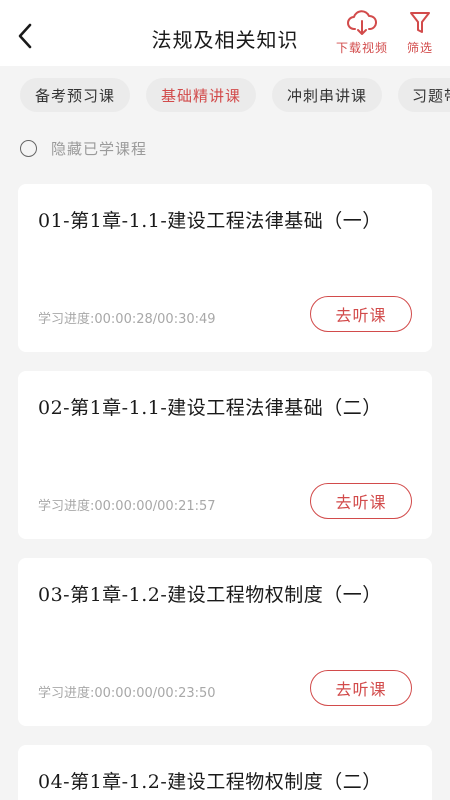 This screenshot has width=450, height=800. I want to click on tab-exercise-course: 习题带, so click(424, 95).